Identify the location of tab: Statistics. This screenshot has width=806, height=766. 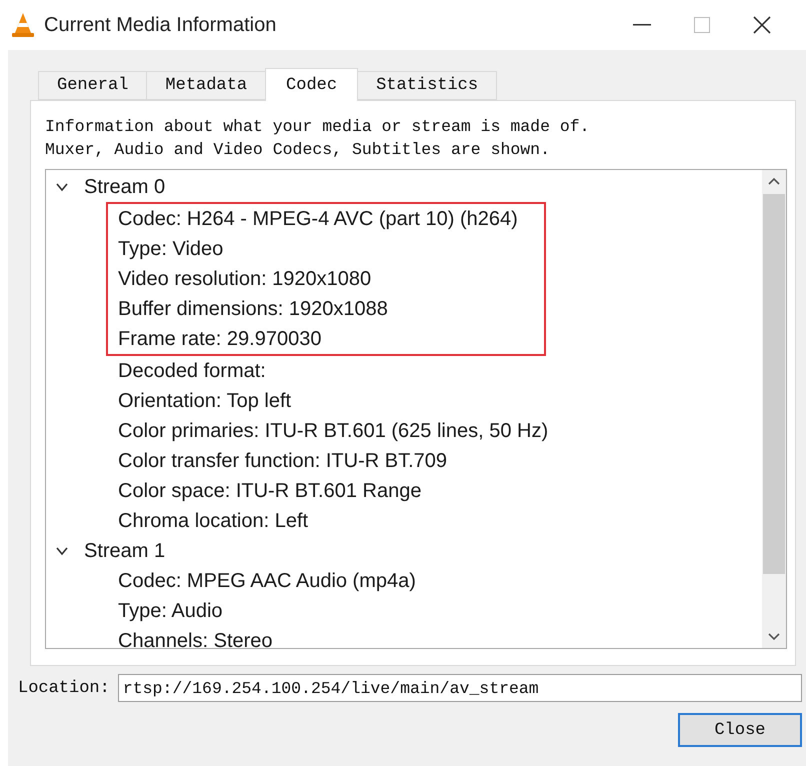
(427, 85).